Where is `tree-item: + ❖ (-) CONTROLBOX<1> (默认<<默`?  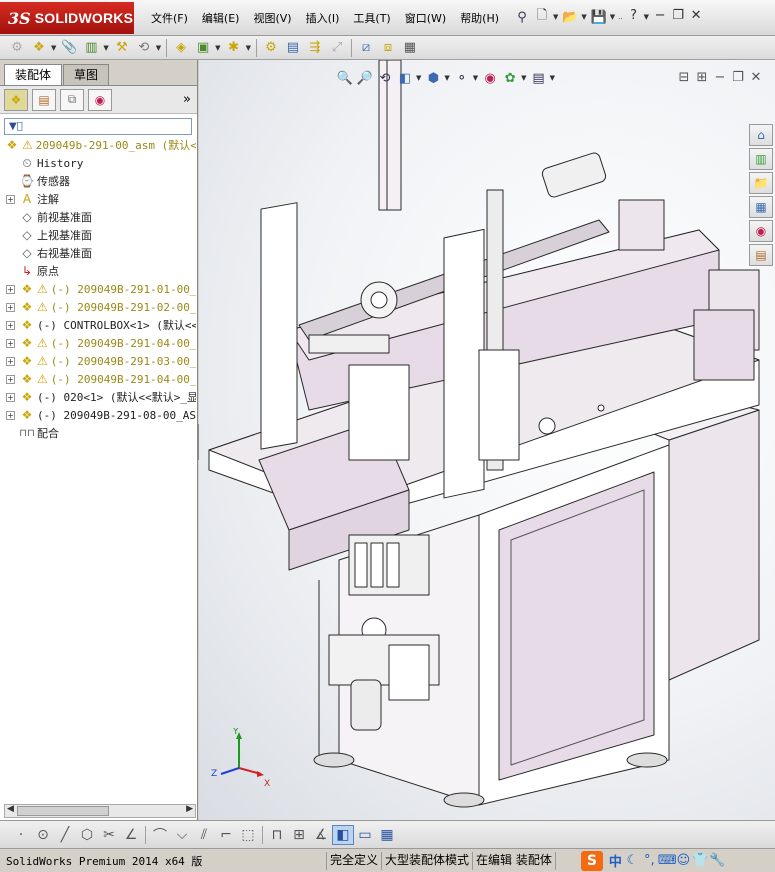 tree-item: + ❖ (-) CONTROLBOX<1> (默认<<默 is located at coordinates (98, 325).